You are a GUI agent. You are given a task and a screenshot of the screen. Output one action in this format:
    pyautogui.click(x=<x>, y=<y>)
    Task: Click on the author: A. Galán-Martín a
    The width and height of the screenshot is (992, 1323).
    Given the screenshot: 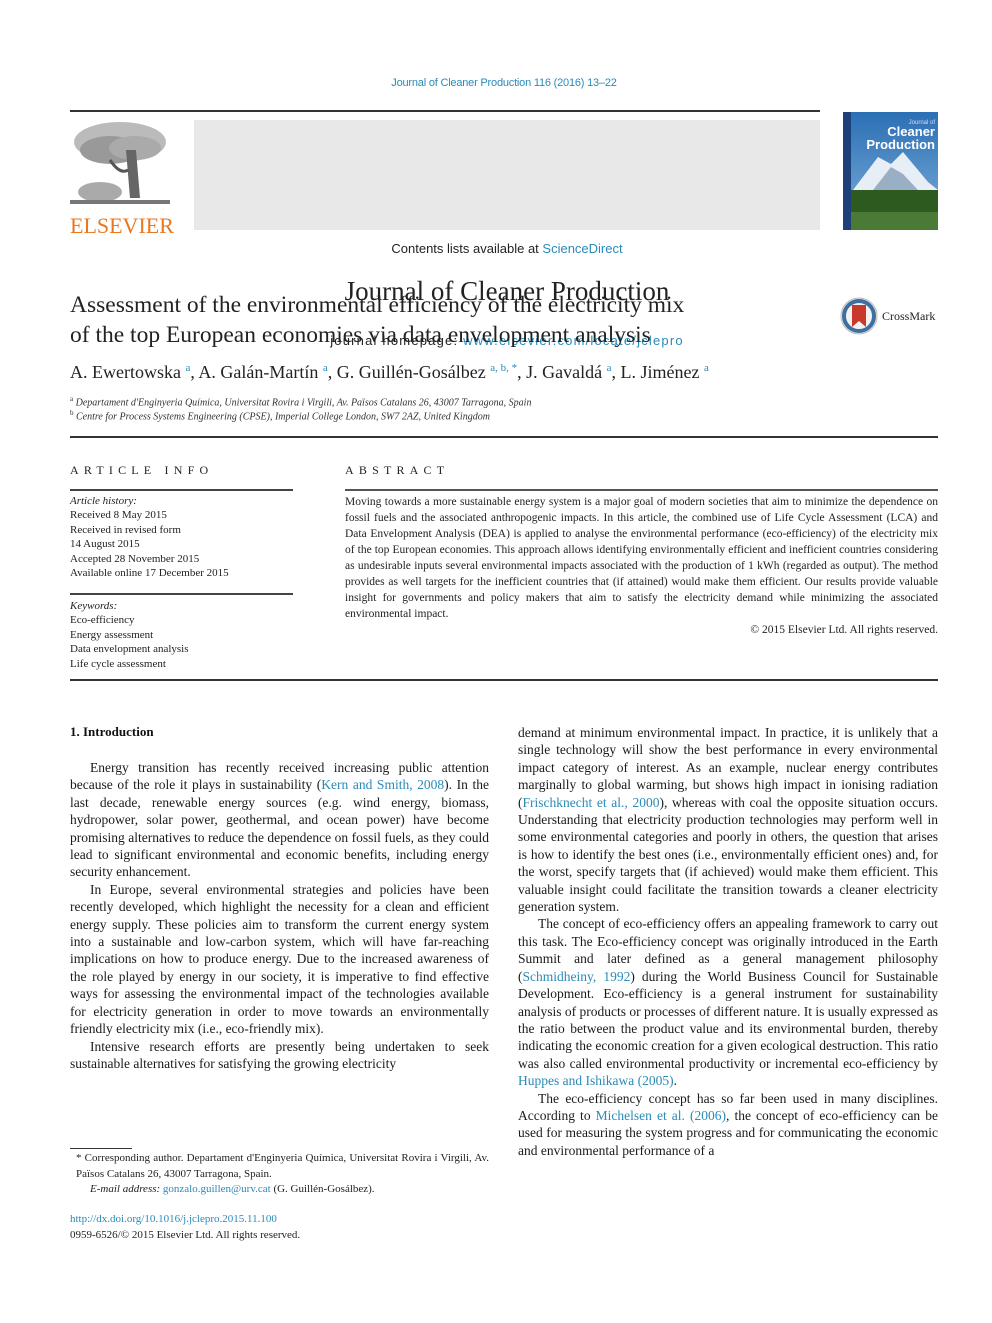 What is the action you would take?
    pyautogui.click(x=262, y=372)
    